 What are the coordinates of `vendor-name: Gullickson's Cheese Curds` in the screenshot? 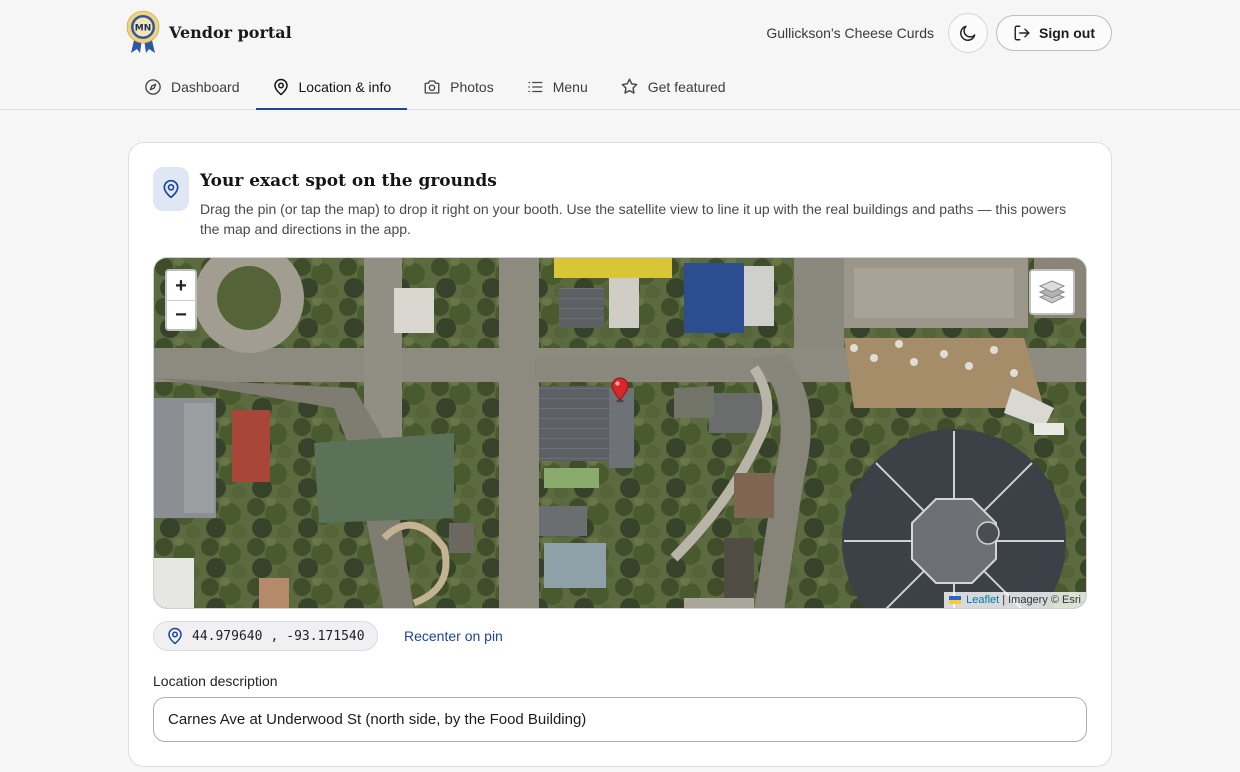 It's located at (850, 33).